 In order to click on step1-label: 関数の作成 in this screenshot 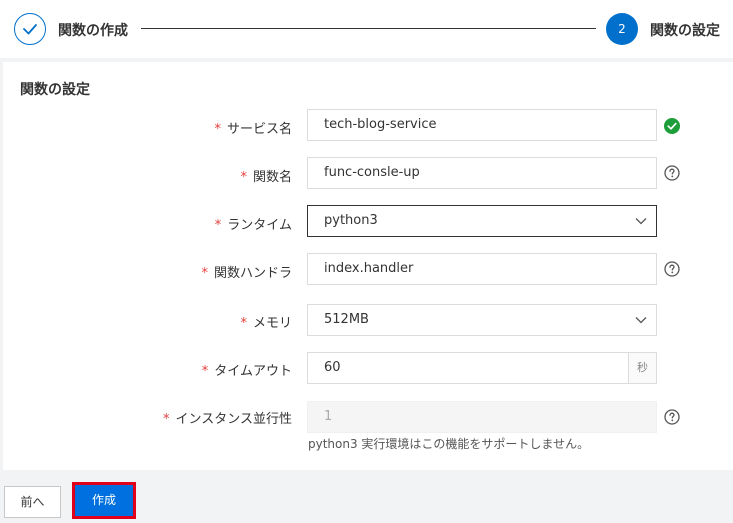, I will do `click(93, 31)`.